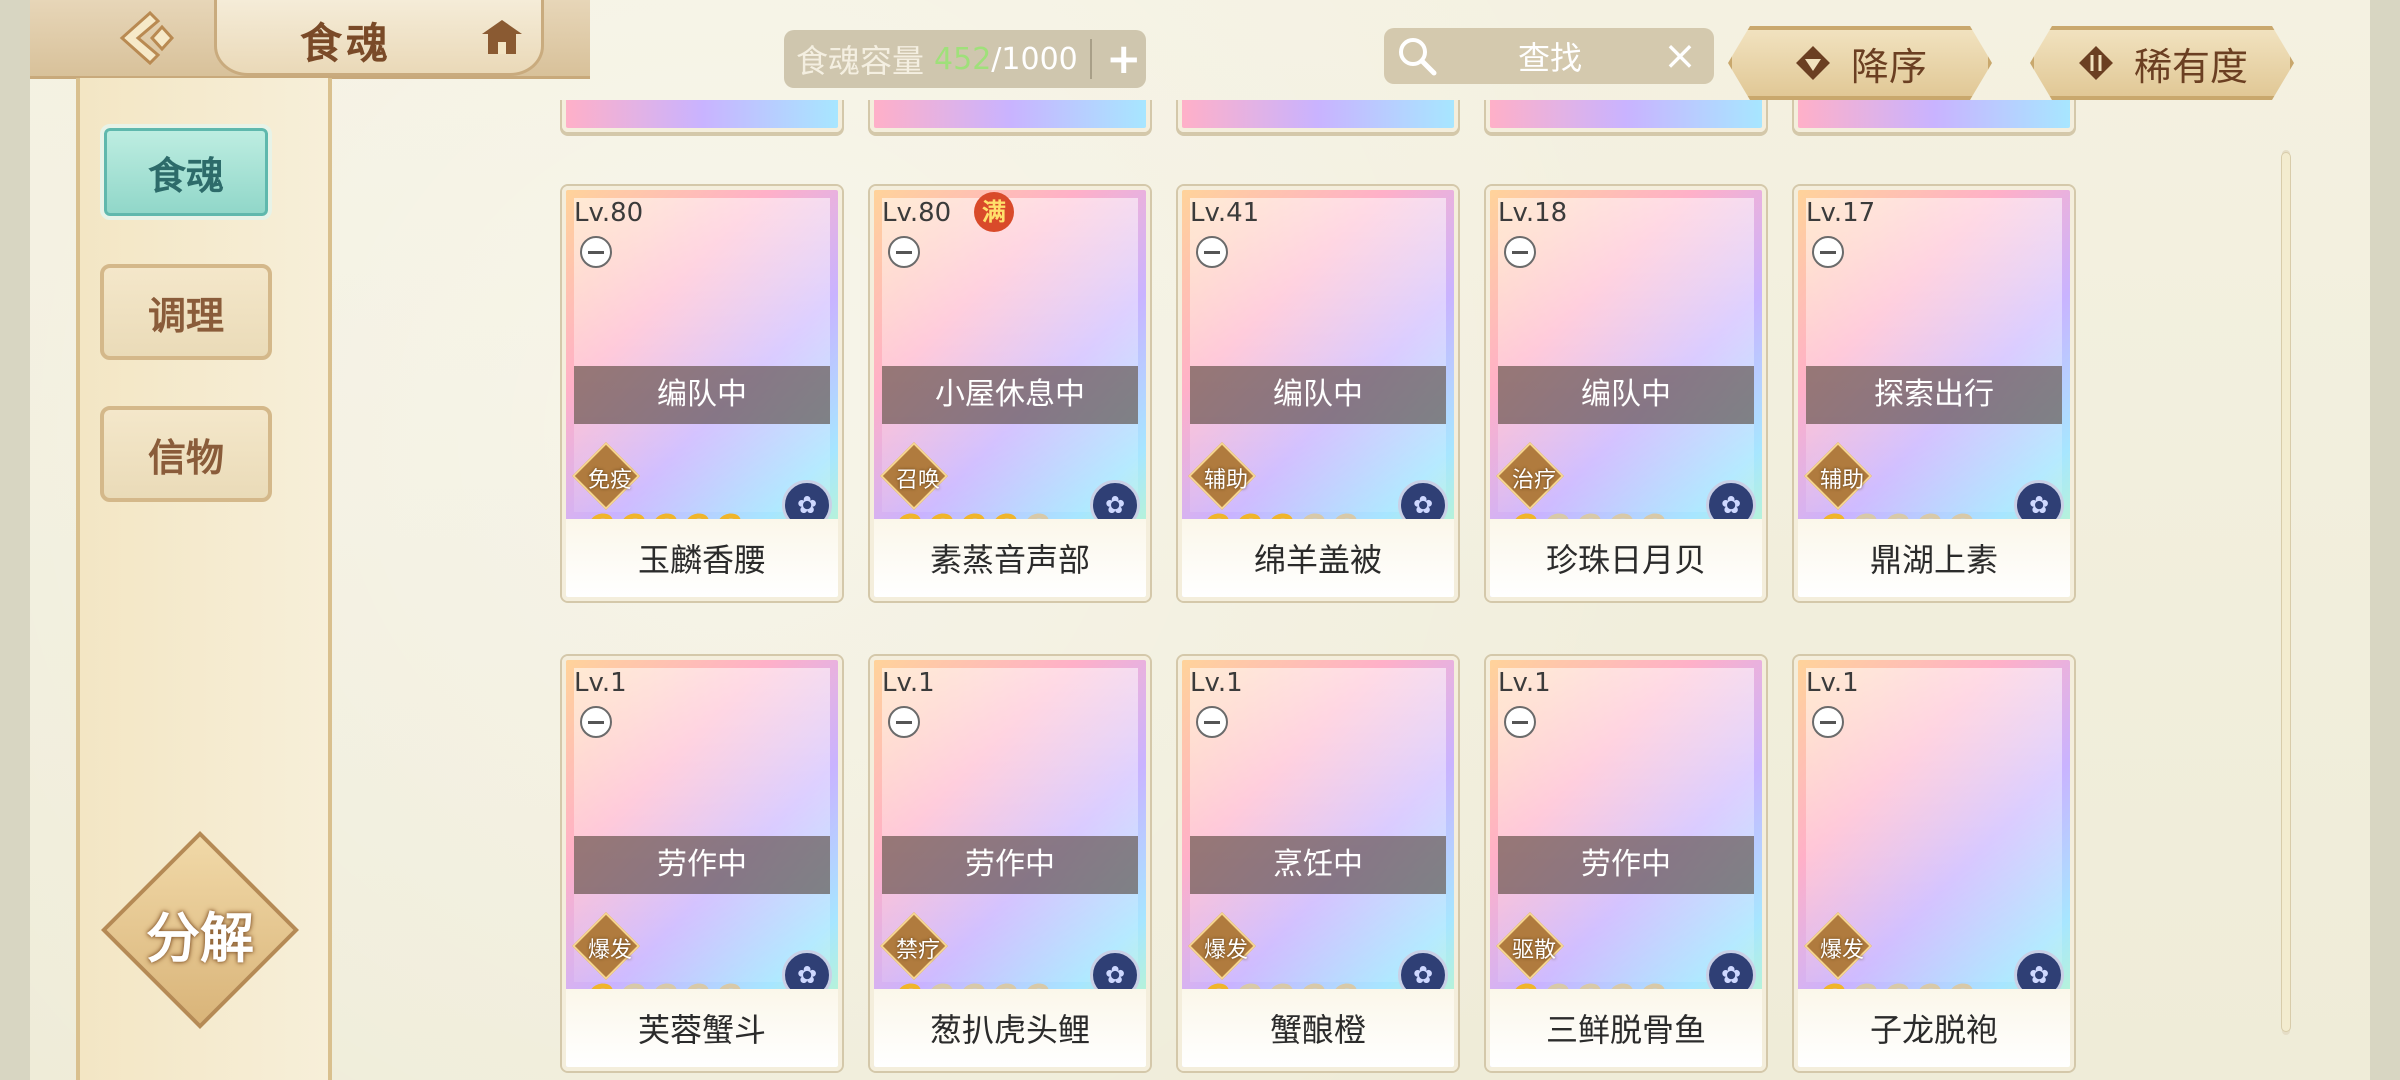  I want to click on name-band: 鼎湖上素, so click(1934, 558).